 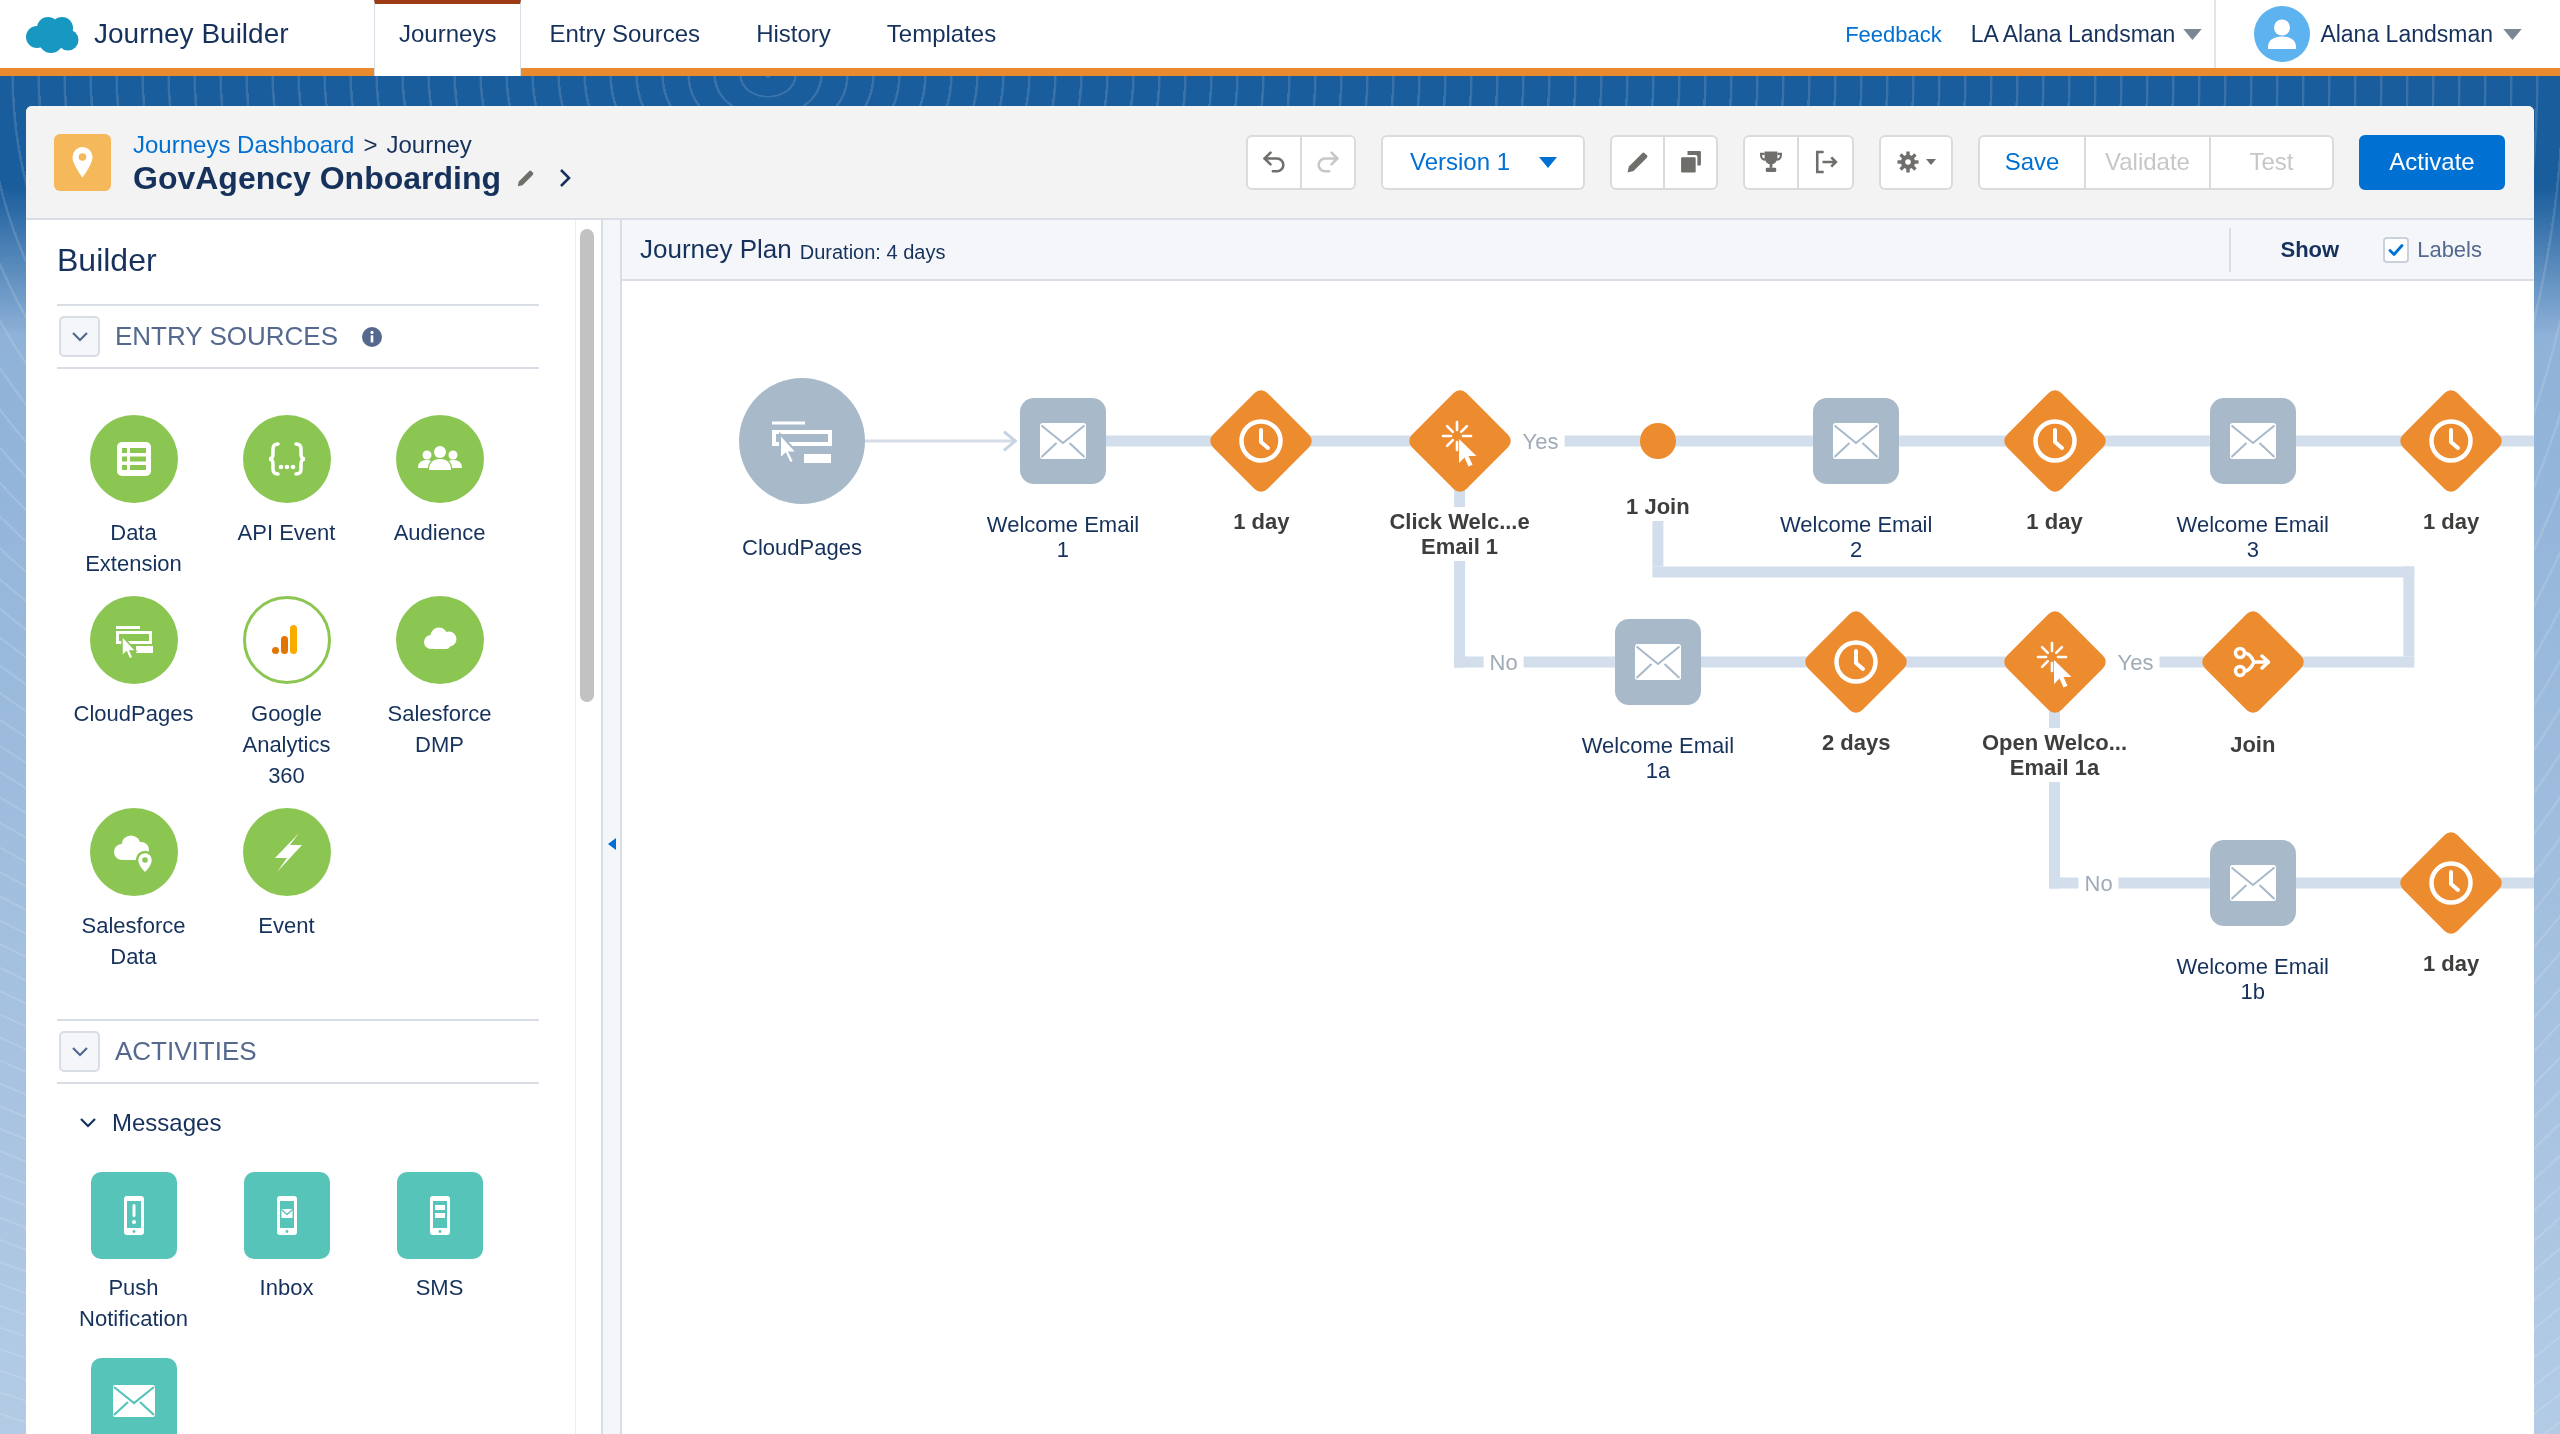 I want to click on join-dot-icon, so click(x=1657, y=441).